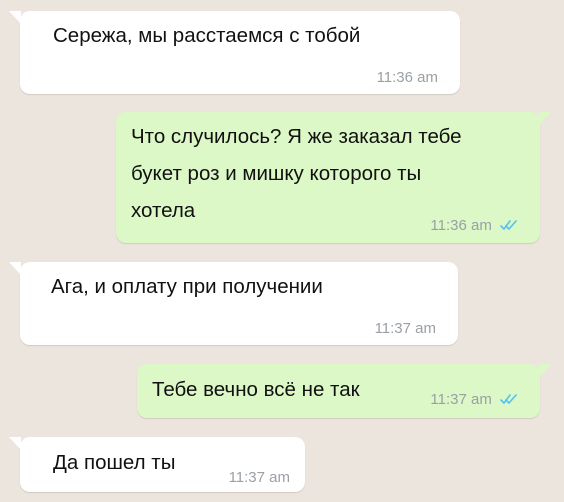 The width and height of the screenshot is (564, 502). What do you see at coordinates (187, 286) in the screenshot?
I see `message-text: Ага, и оплату при получении` at bounding box center [187, 286].